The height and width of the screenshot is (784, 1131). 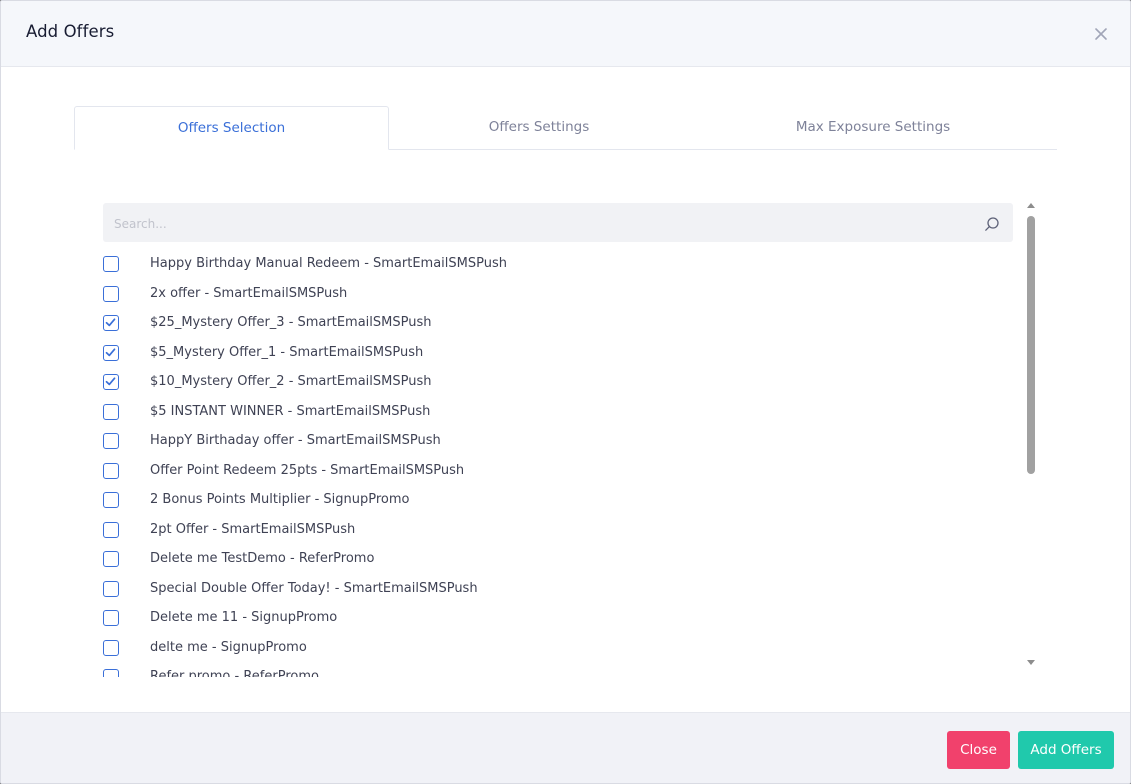 What do you see at coordinates (290, 411) in the screenshot?
I see `offer-label: $5 INSTANT WINNER - SmartEmailSMSPush` at bounding box center [290, 411].